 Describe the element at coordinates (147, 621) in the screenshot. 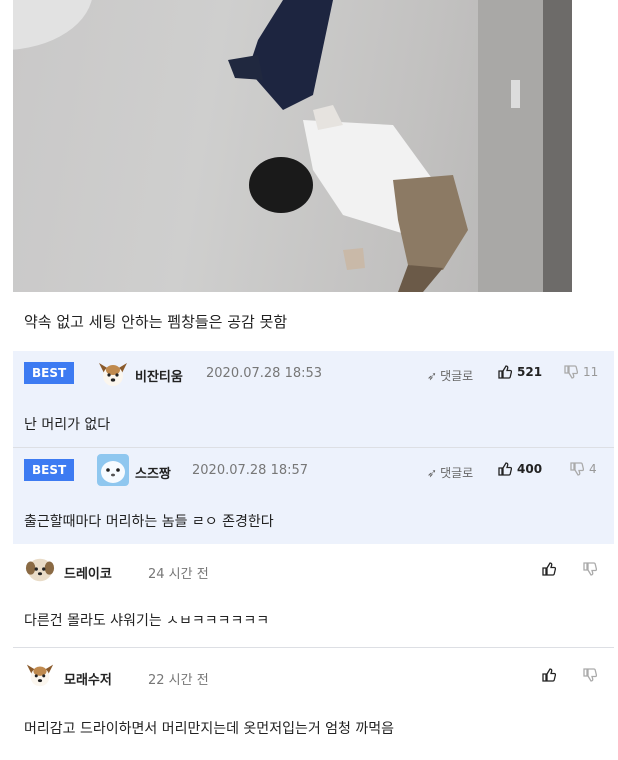

I see `comment-text: 다른건 몰라도 샤워기는 ㅅㅂㅋㅋㅋㅋㅋㅋ` at that location.